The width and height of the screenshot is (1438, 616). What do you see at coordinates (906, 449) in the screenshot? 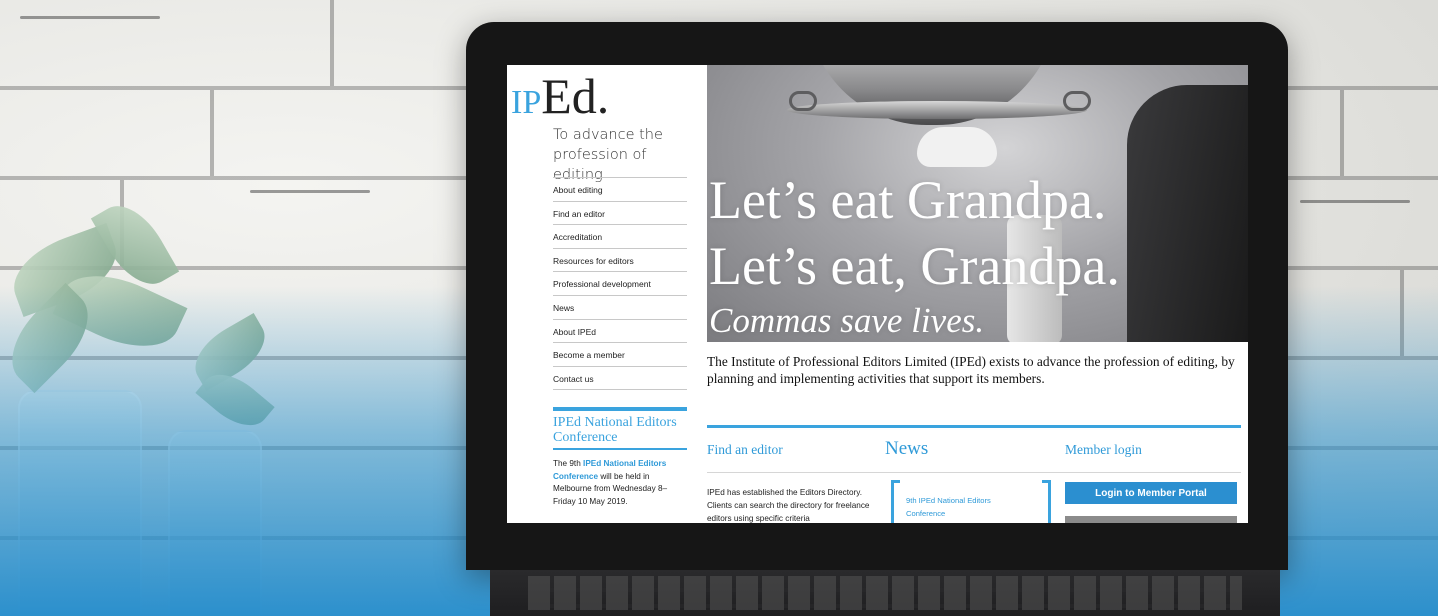
I see `news-heading: News` at bounding box center [906, 449].